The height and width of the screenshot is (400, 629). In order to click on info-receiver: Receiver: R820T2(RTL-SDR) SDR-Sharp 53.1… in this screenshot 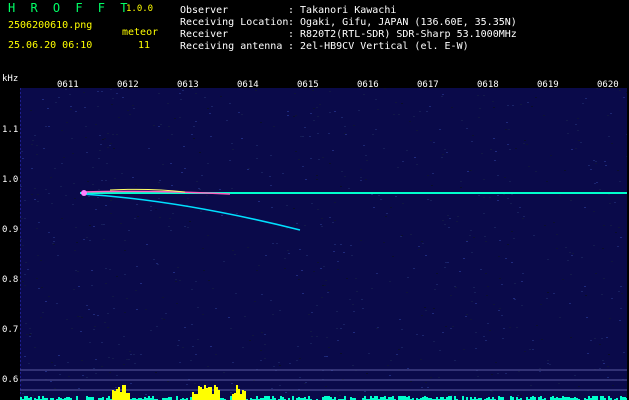, I will do `click(348, 34)`.